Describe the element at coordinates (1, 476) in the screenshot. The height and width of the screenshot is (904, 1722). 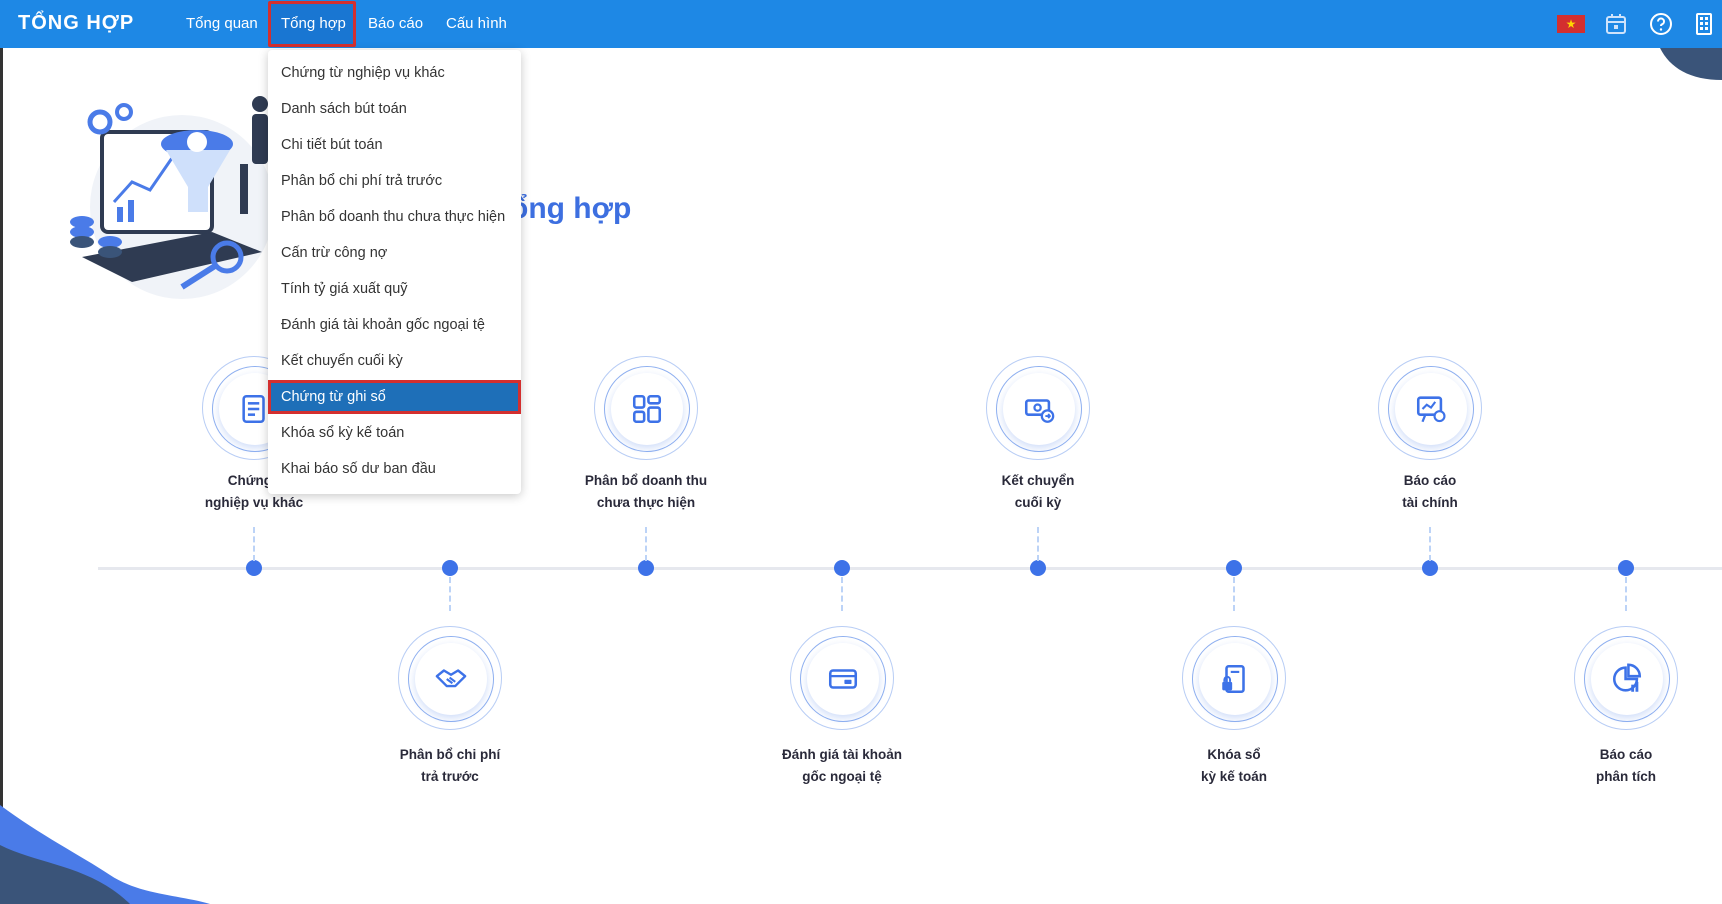
I see `left-border` at that location.